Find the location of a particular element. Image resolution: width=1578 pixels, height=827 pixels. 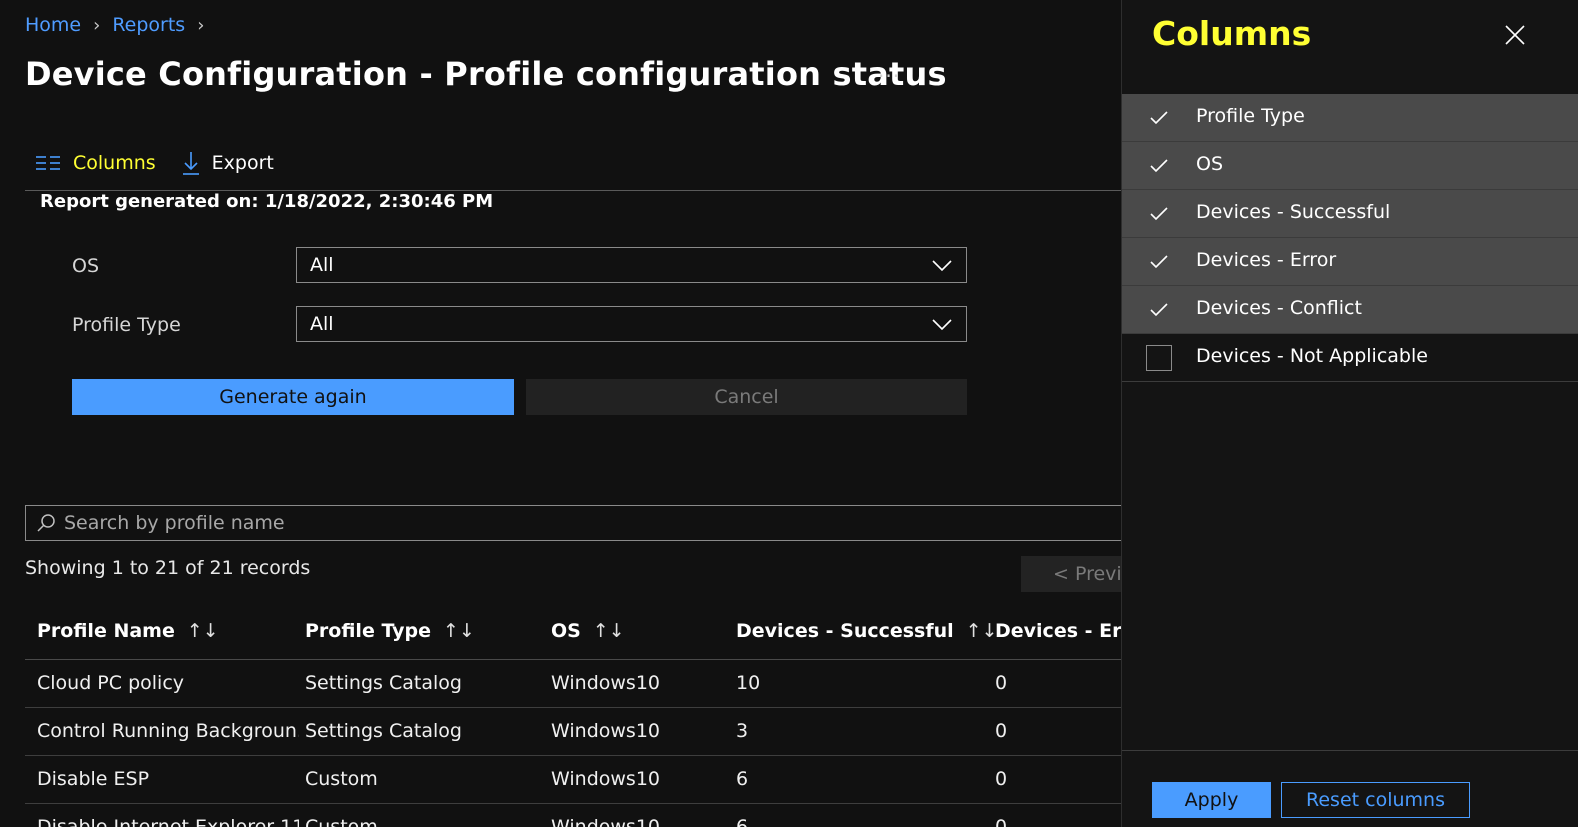

panel-footer-divider is located at coordinates (1350, 750).